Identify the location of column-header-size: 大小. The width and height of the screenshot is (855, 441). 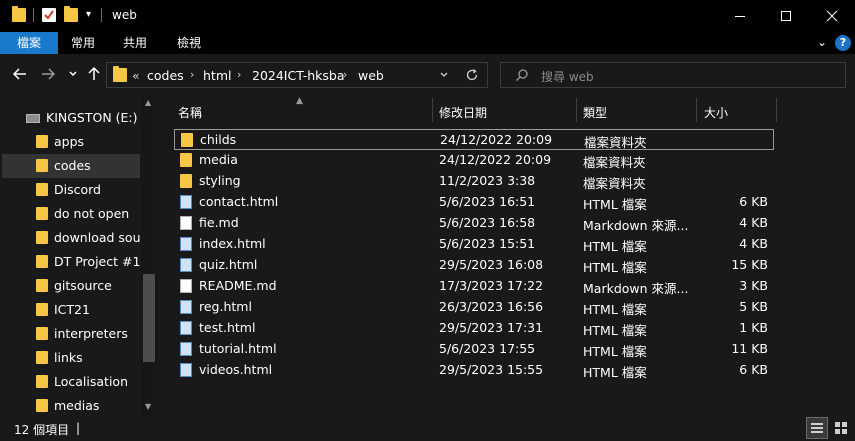
(716, 118).